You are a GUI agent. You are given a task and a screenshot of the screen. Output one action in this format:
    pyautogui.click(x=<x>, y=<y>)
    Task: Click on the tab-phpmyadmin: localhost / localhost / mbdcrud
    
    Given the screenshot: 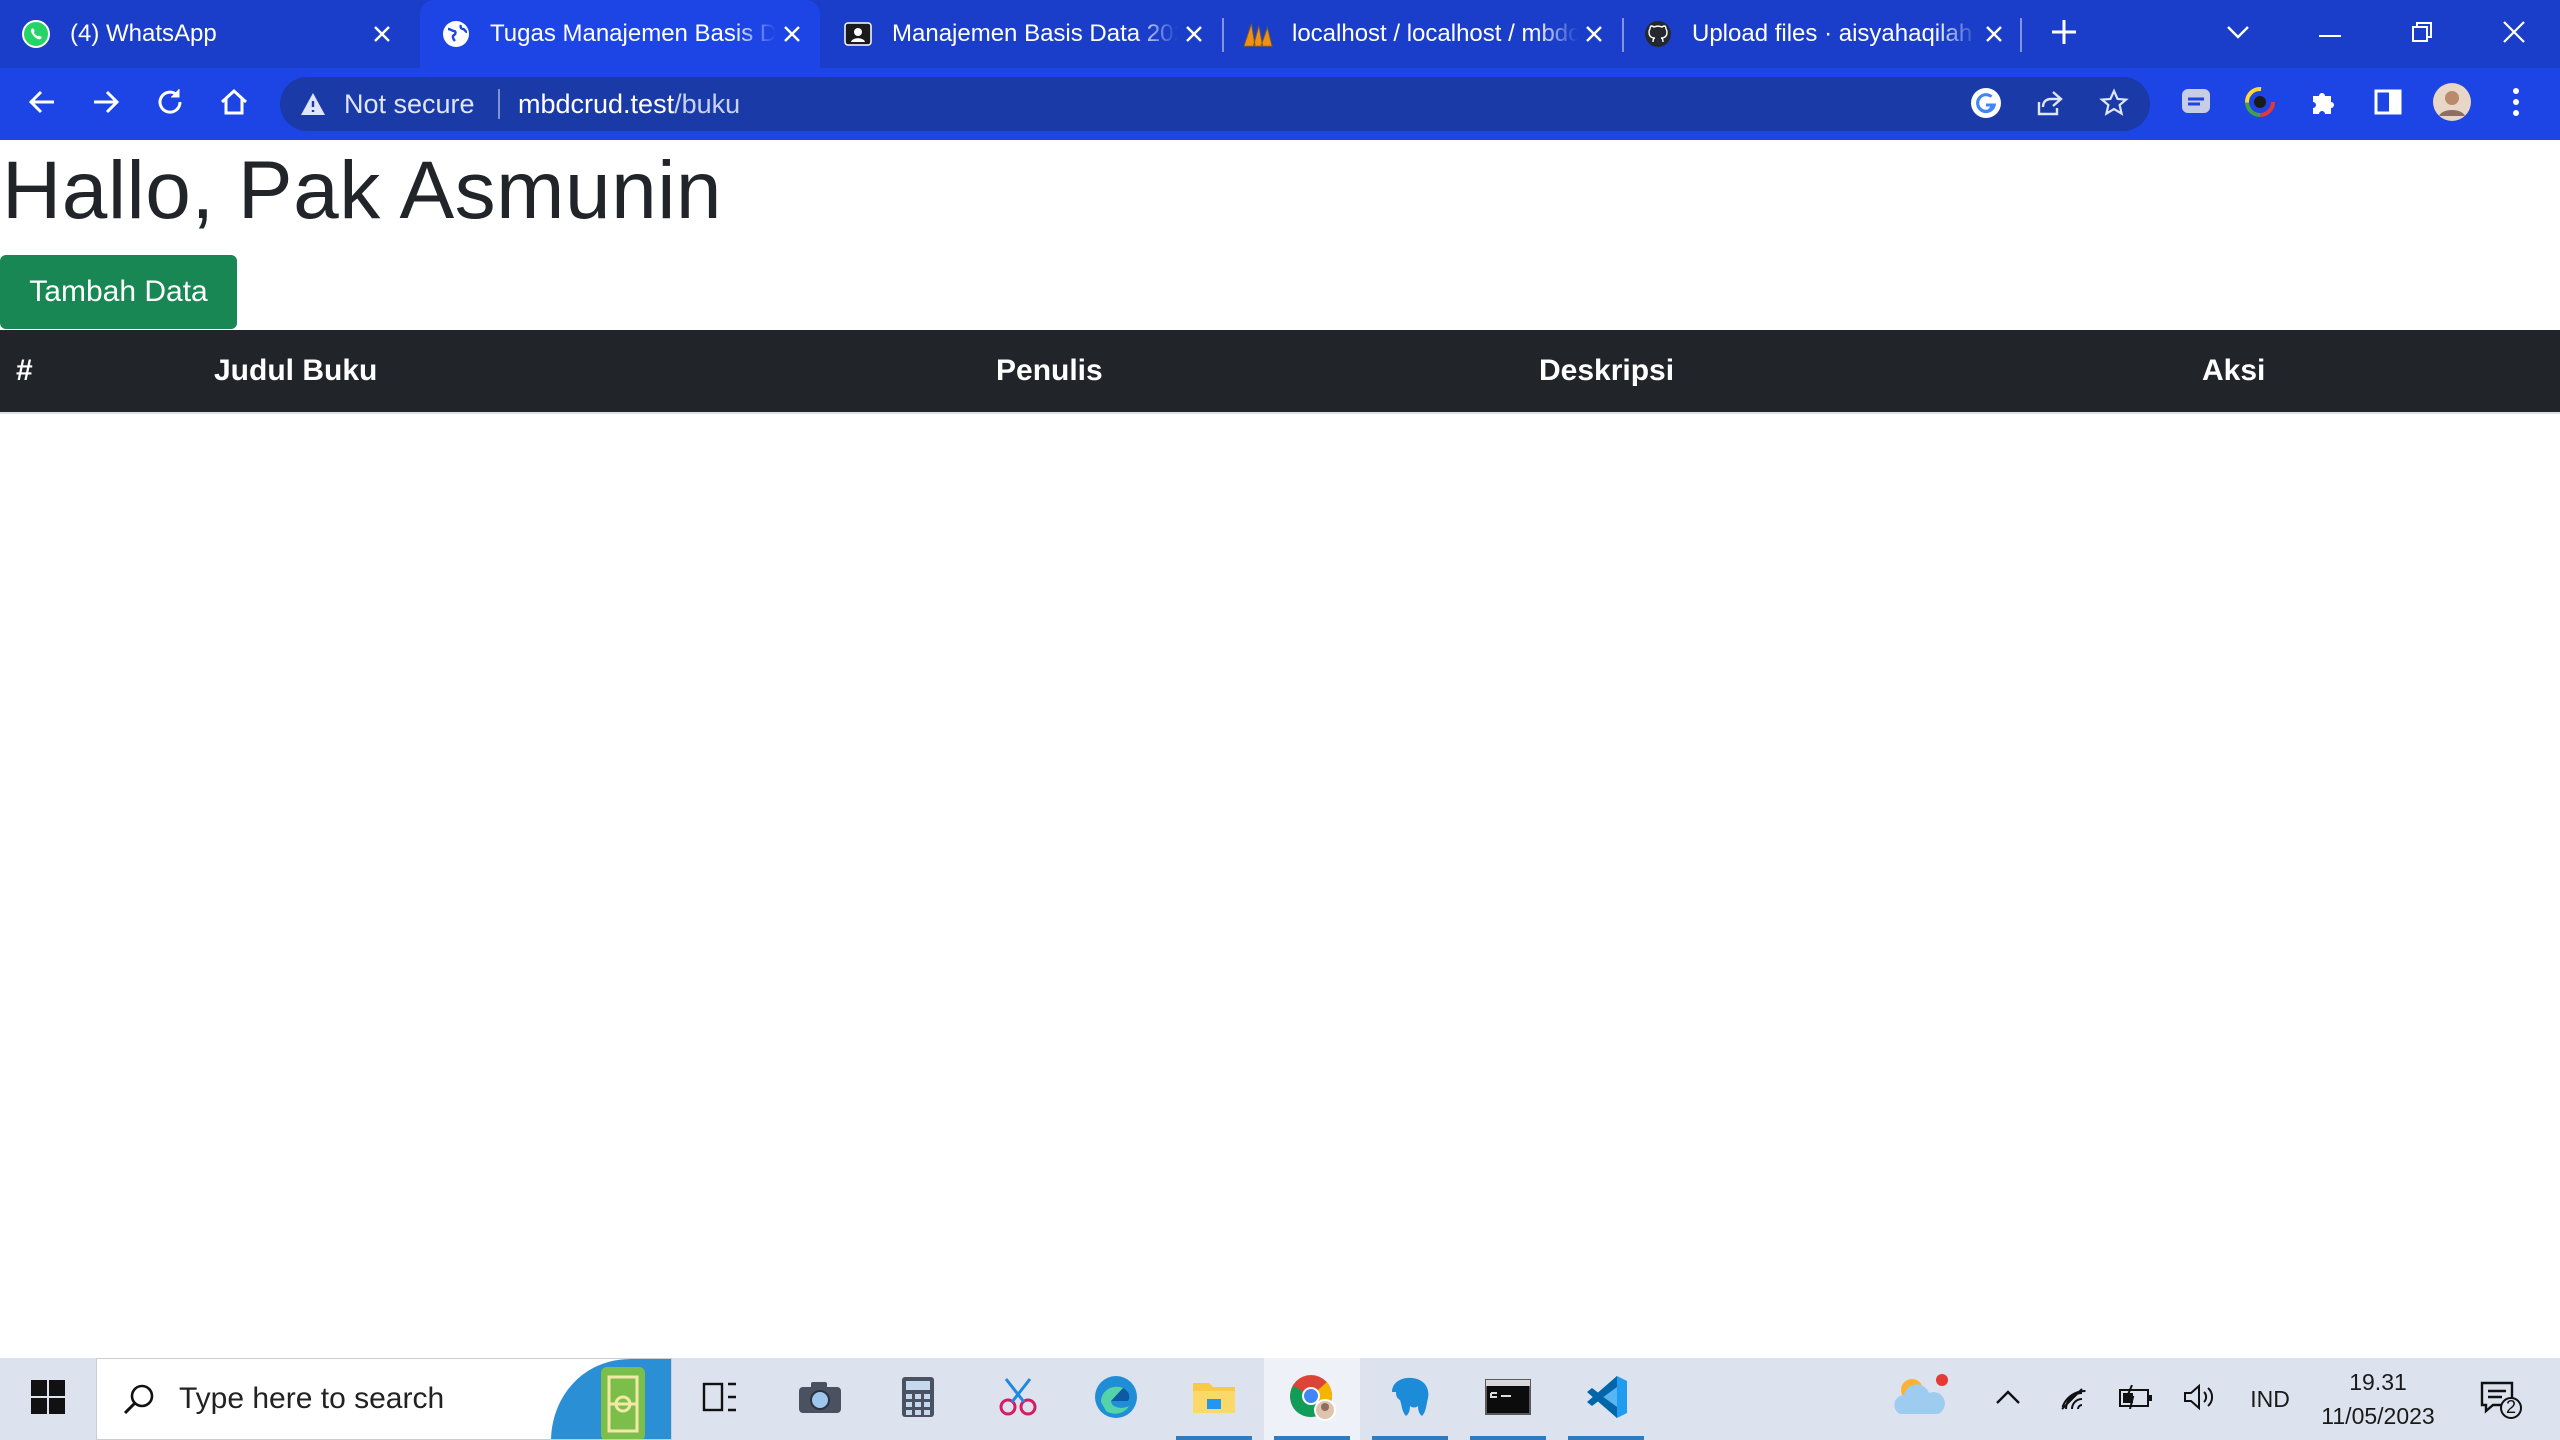 What is the action you would take?
    pyautogui.click(x=1422, y=34)
    